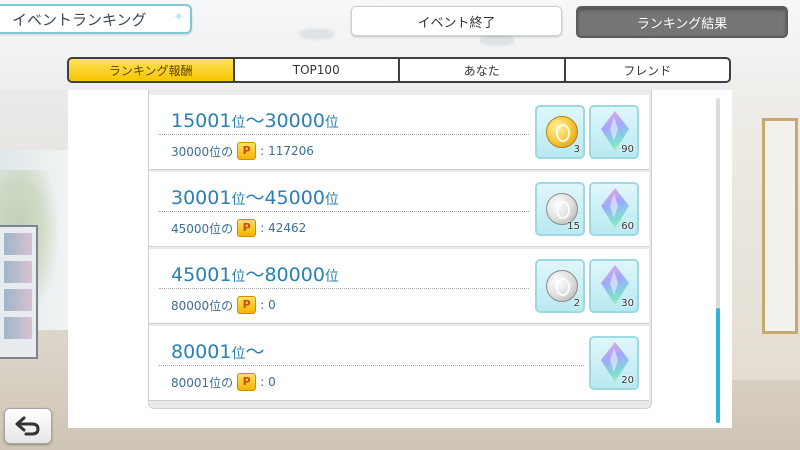 This screenshot has height=450, width=800. What do you see at coordinates (614, 209) in the screenshot?
I see `reward-item-crystal: 60` at bounding box center [614, 209].